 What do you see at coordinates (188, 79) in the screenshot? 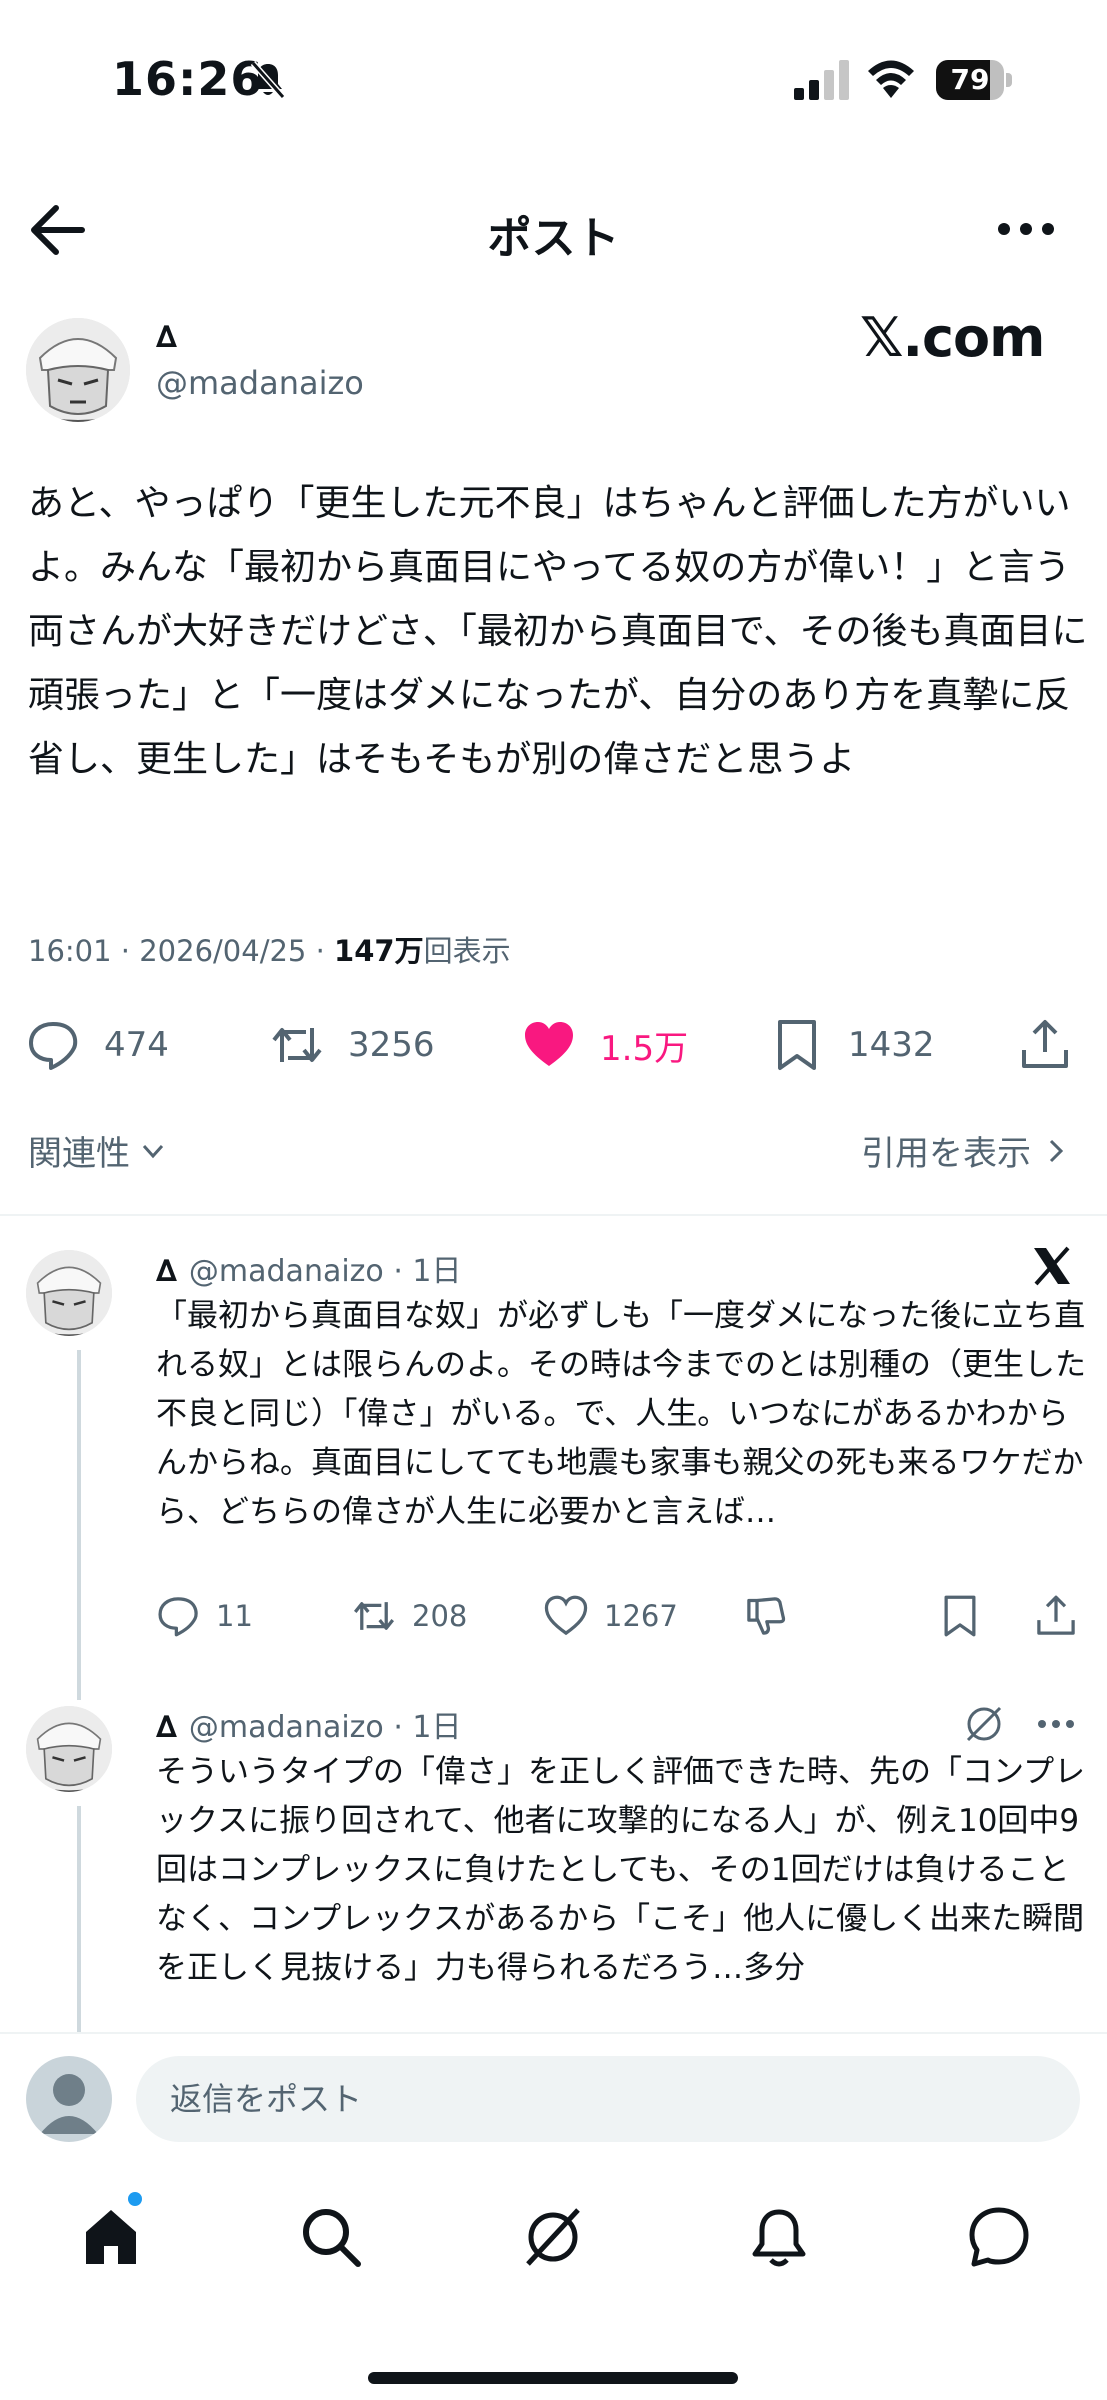
I see `status-time: 16:26` at bounding box center [188, 79].